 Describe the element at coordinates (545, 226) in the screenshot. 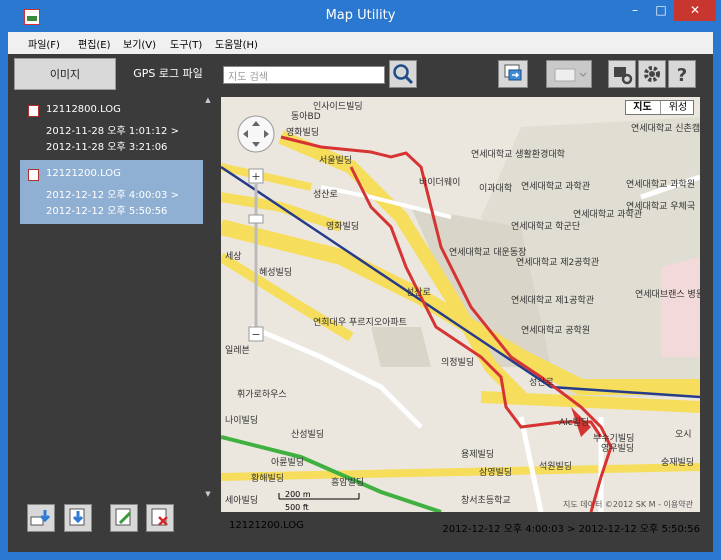

I see `map-label: 연세대학교 학군단` at that location.